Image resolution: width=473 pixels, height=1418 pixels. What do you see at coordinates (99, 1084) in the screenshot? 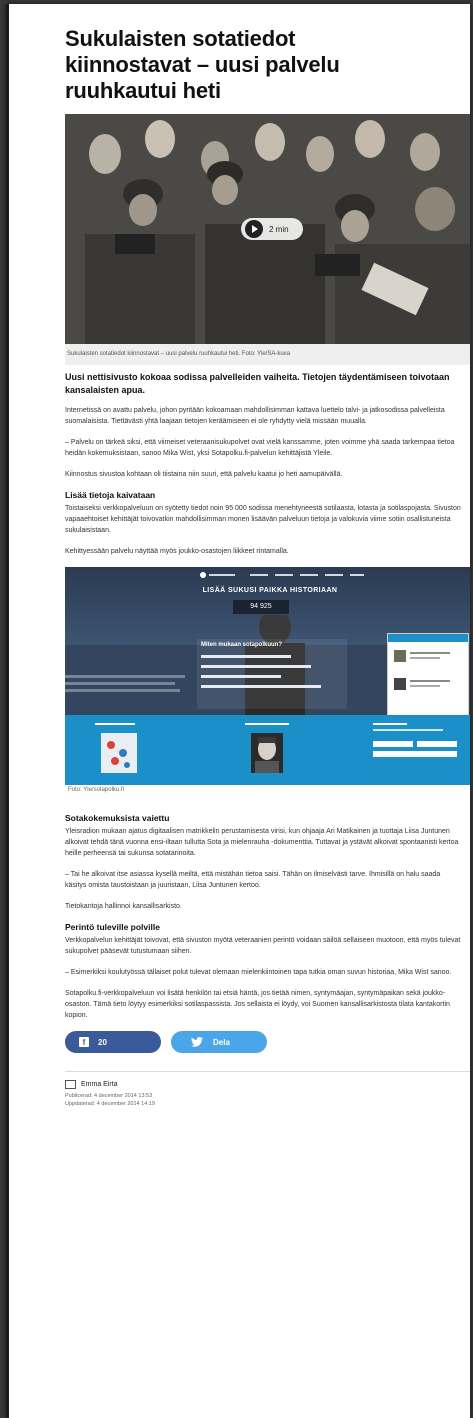
I see `author-name: Emma Eirta` at bounding box center [99, 1084].